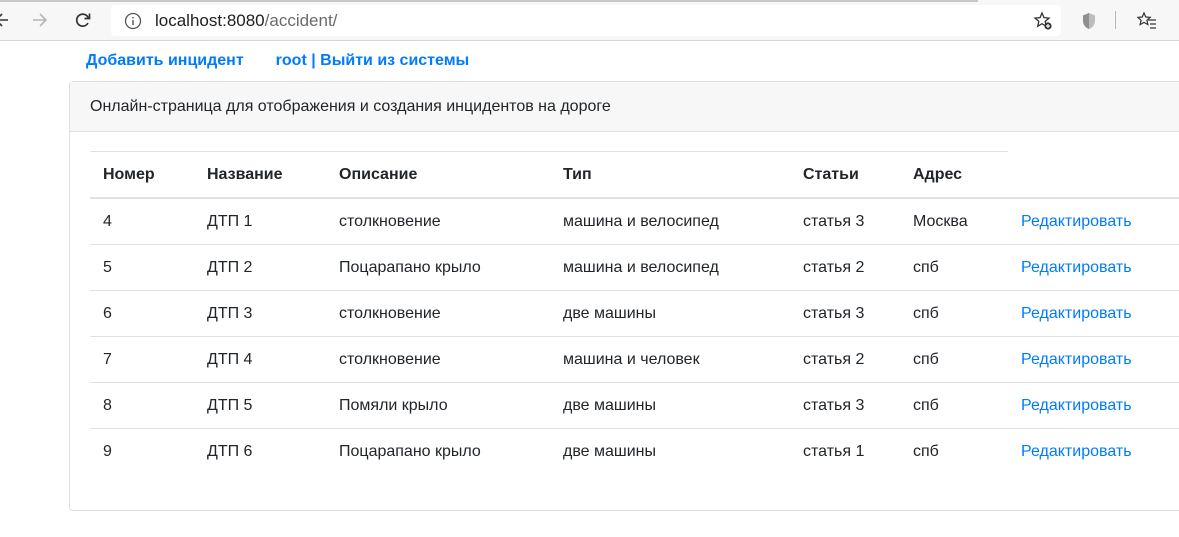 The image size is (1179, 537). I want to click on cell-name: ДТП 5, so click(230, 405).